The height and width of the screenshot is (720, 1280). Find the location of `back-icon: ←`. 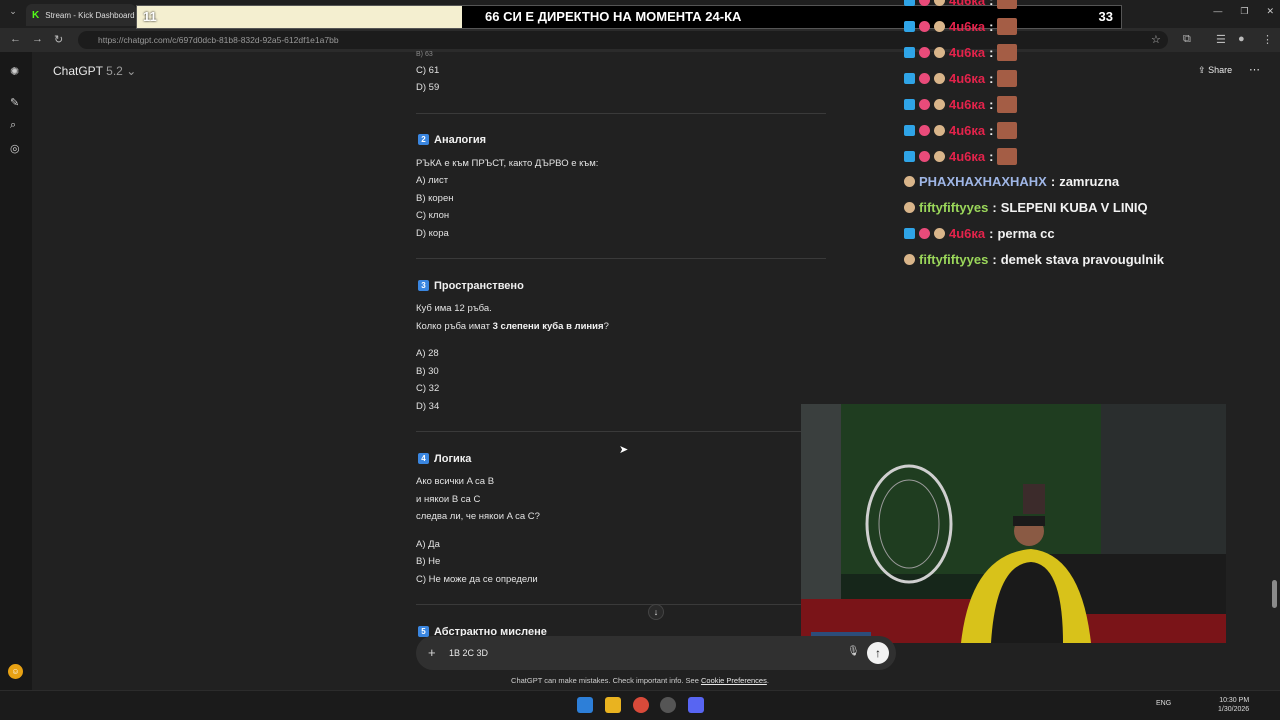

back-icon: ← is located at coordinates (15, 39).